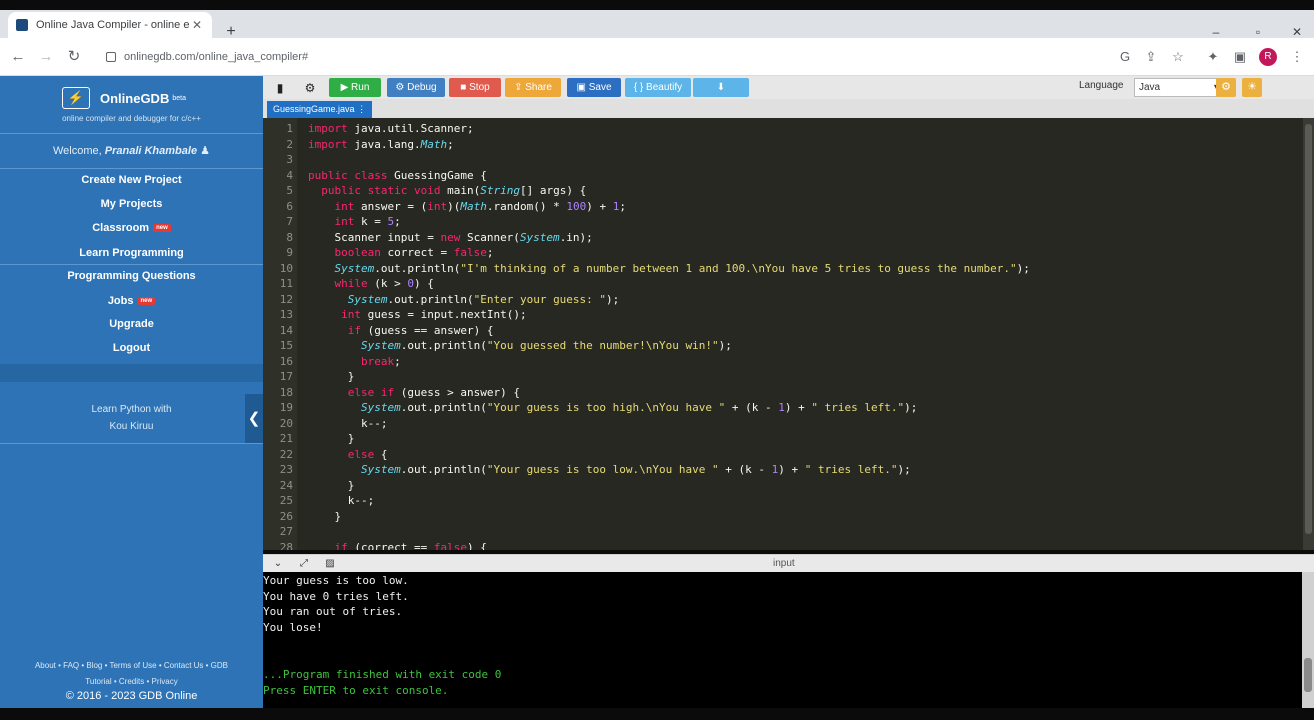 The height and width of the screenshot is (720, 1314). Describe the element at coordinates (783, 500) in the screenshot. I see `code-line: 25 k--;` at that location.